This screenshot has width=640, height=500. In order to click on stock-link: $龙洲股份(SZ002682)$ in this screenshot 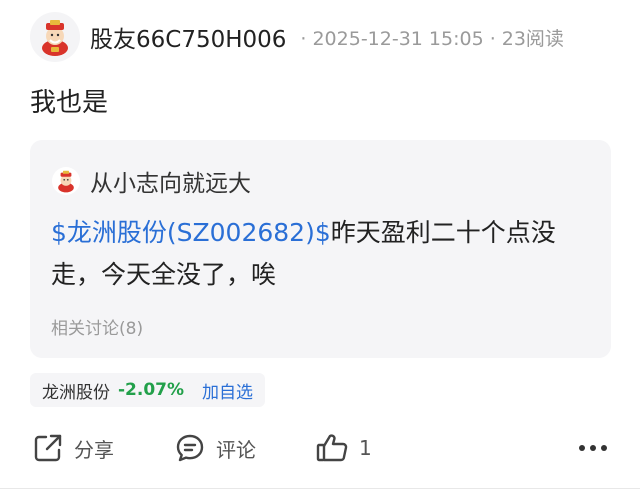, I will do `click(191, 232)`.